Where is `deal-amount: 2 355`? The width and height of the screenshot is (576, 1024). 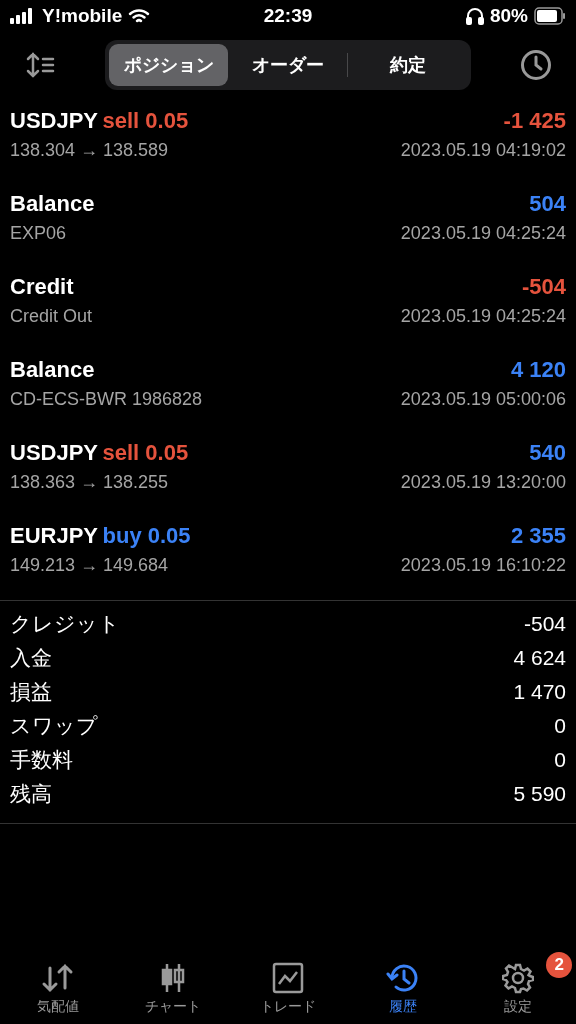 deal-amount: 2 355 is located at coordinates (538, 536).